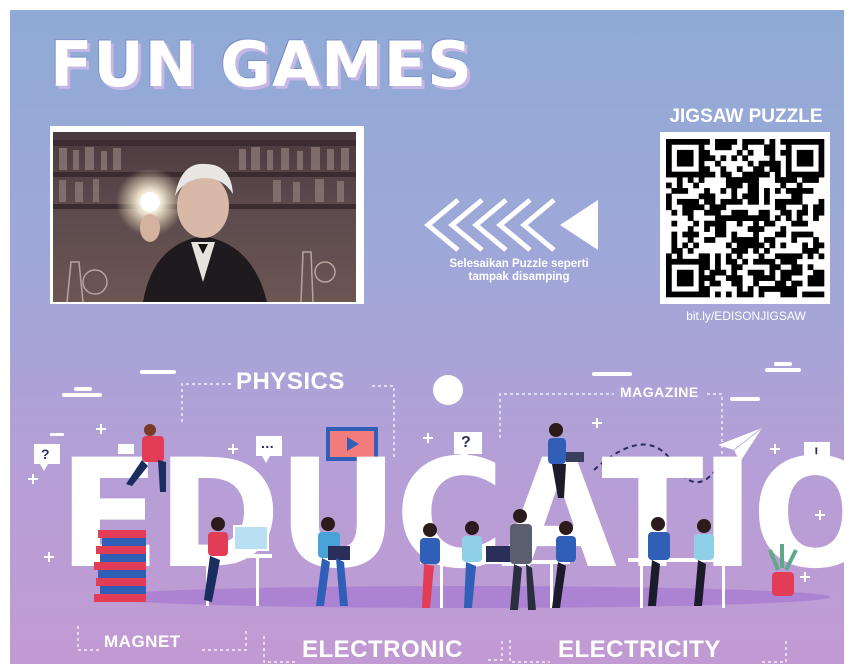 This screenshot has width=849, height=664. Describe the element at coordinates (204, 217) in the screenshot. I see `edison-photo` at that location.